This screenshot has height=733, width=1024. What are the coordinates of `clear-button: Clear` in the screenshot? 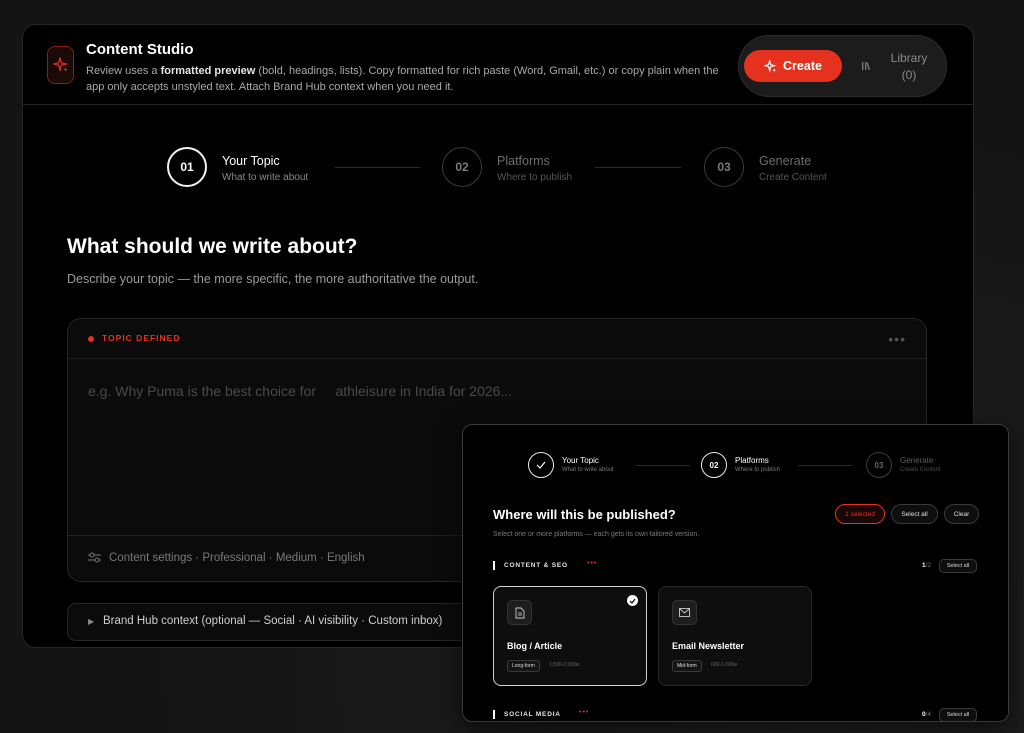 It's located at (961, 514).